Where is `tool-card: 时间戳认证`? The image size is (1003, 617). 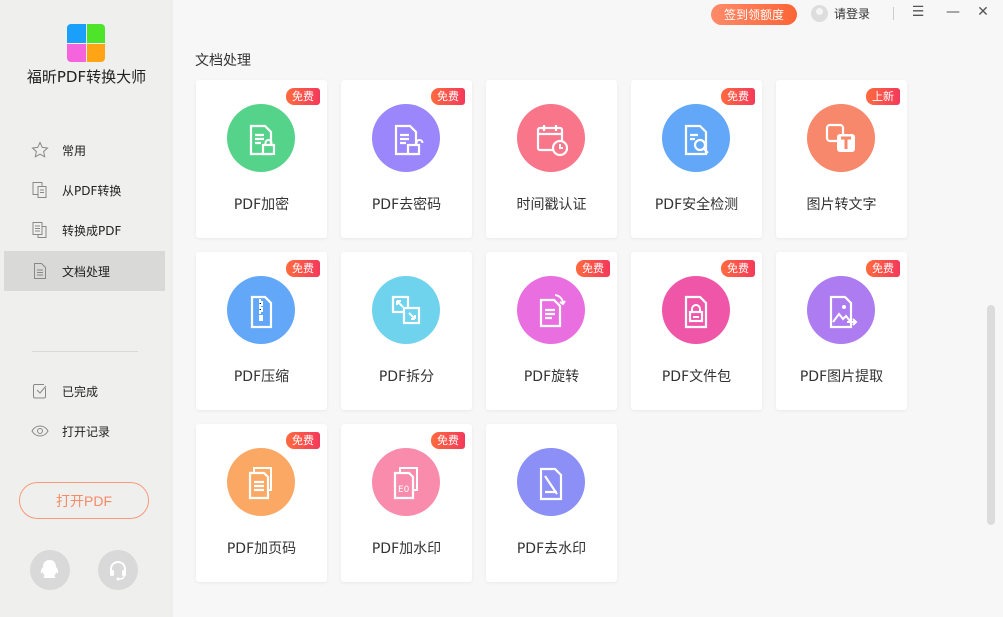
tool-card: 时间戳认证 is located at coordinates (551, 159).